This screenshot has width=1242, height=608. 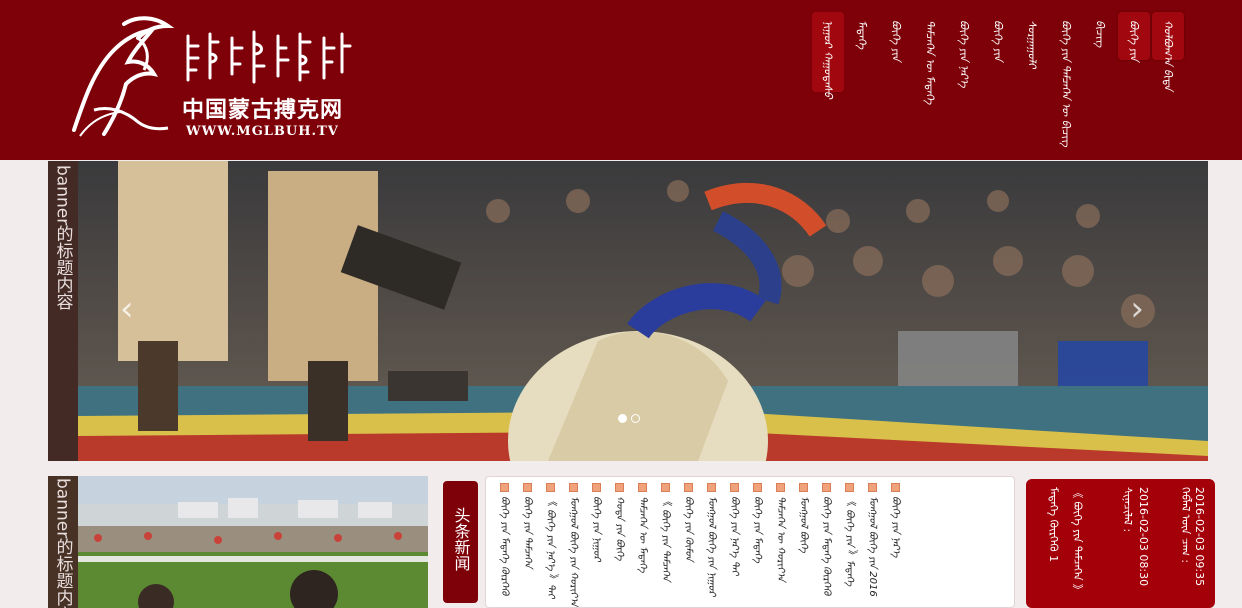 I want to click on secondary-banner: banner的标题内容, so click(x=238, y=542).